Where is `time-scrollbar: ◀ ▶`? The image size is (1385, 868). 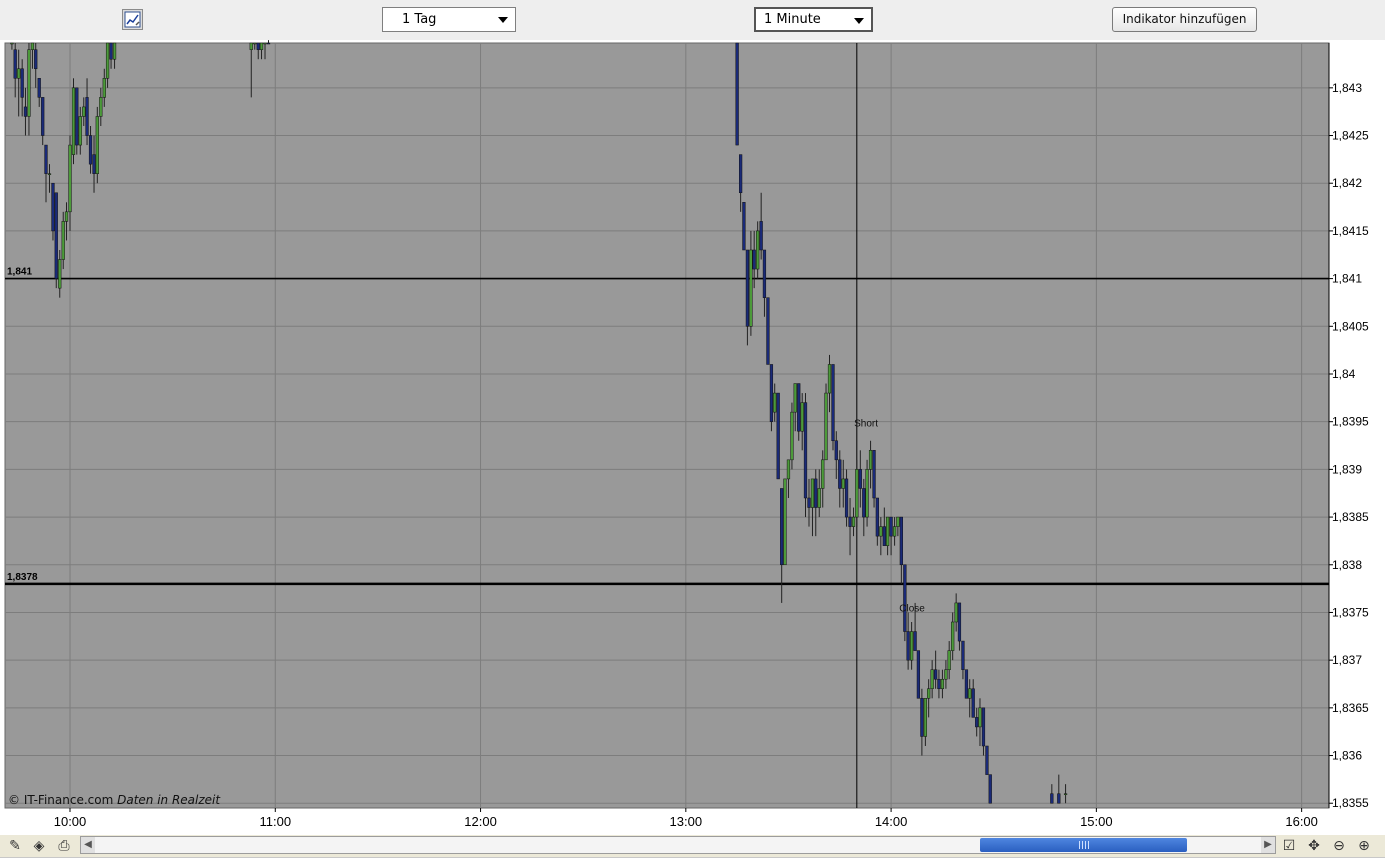
time-scrollbar: ◀ ▶ is located at coordinates (678, 845).